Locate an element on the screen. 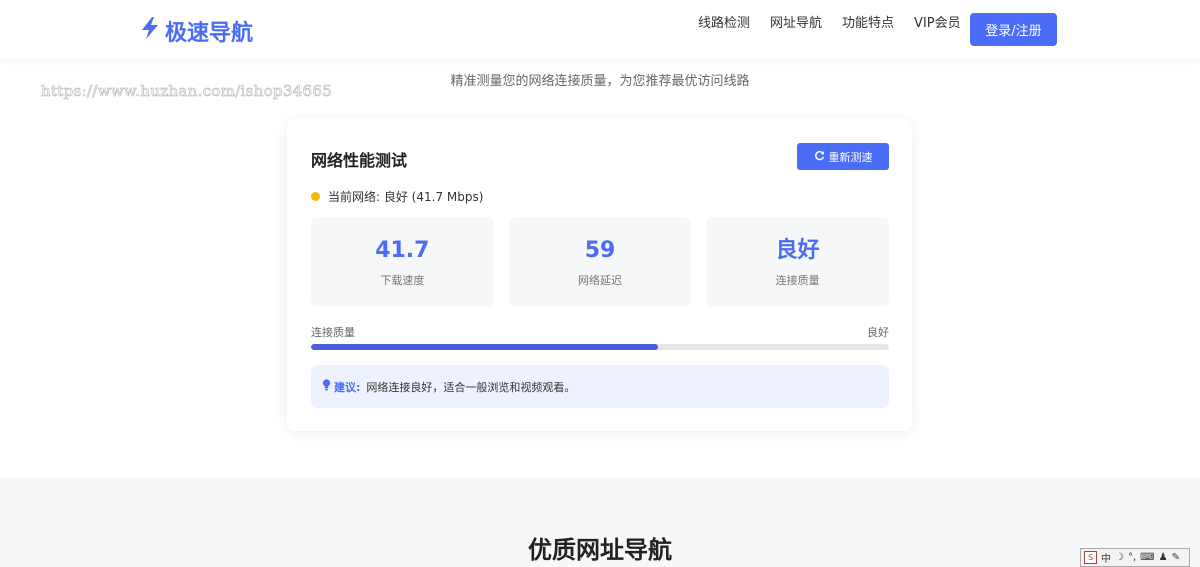 This screenshot has height=567, width=1200. main-nav: 线路检测 网址导航 功能特点 VIP会员 is located at coordinates (829, 24).